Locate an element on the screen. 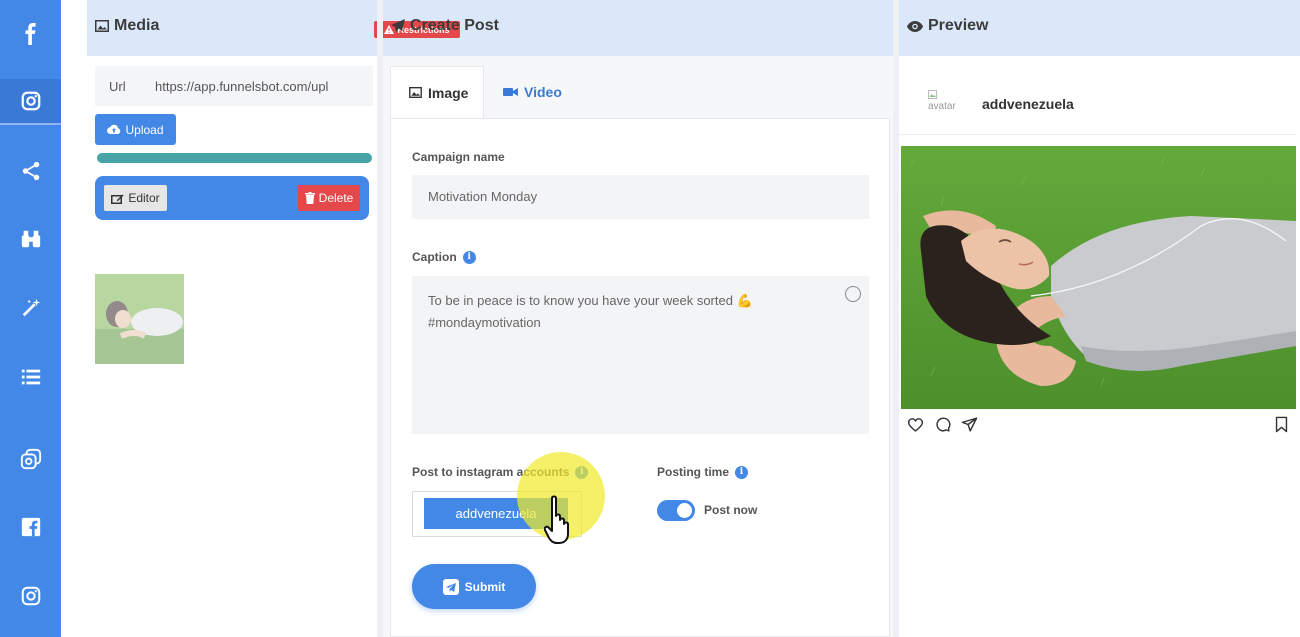 The width and height of the screenshot is (1300, 637). eye-icon is located at coordinates (915, 26).